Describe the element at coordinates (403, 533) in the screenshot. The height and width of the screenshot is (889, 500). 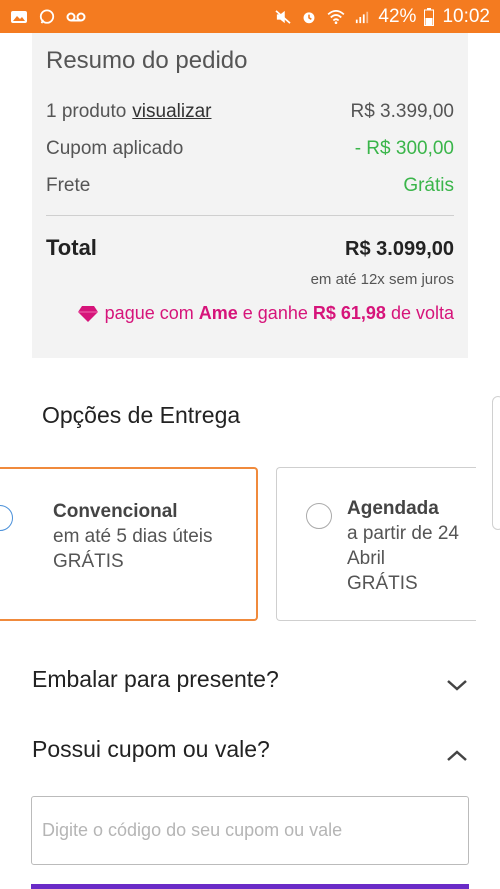
I see `scheduled-date-line1: a partir de 24` at that location.